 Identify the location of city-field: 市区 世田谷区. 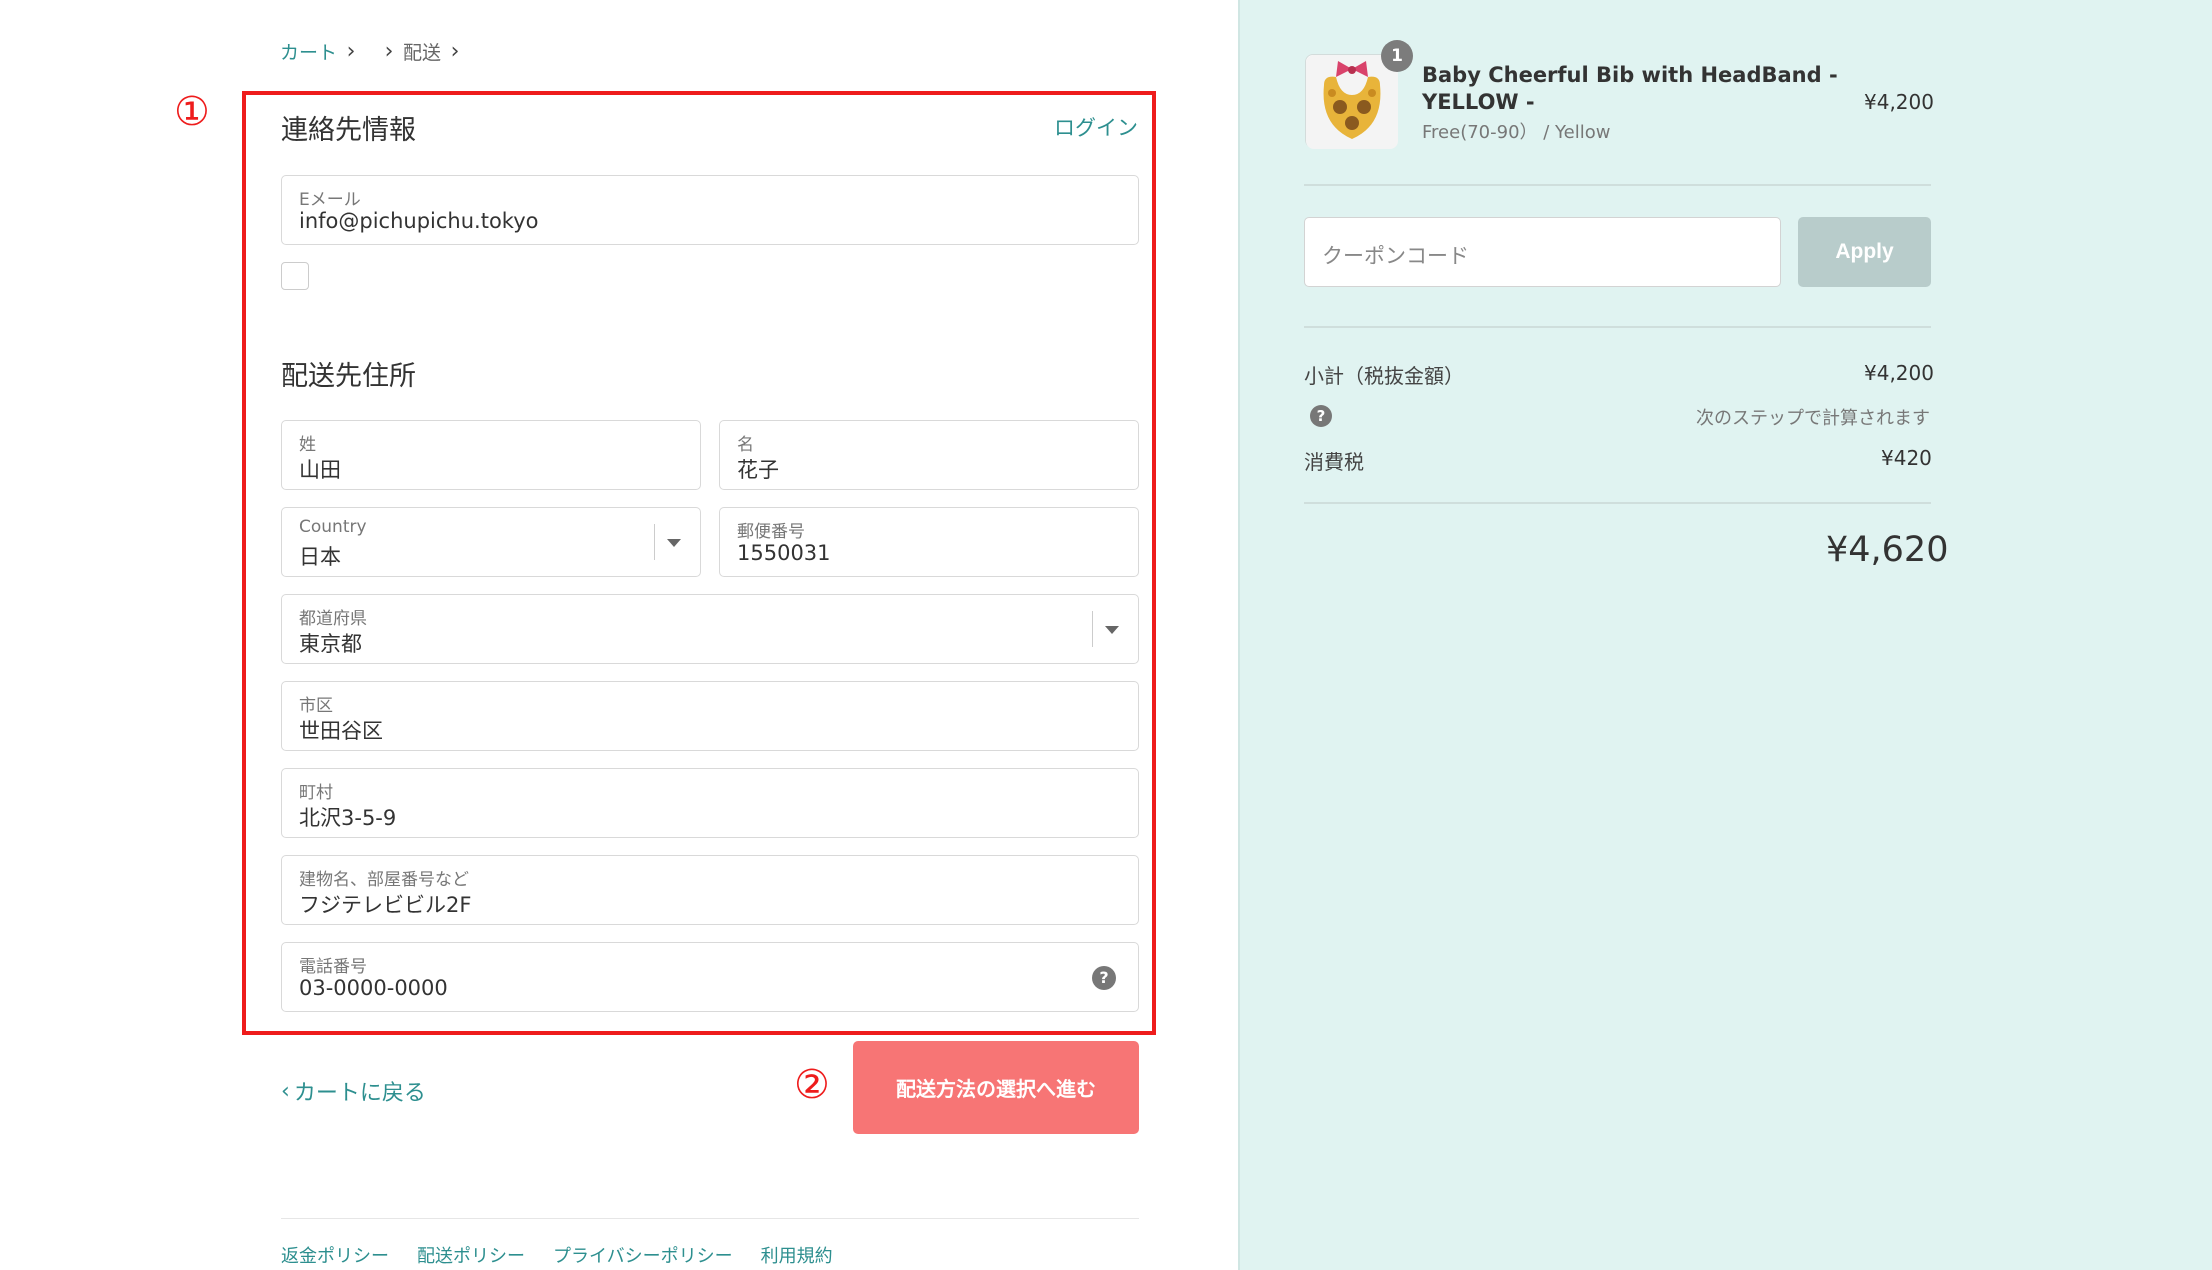
(710, 716).